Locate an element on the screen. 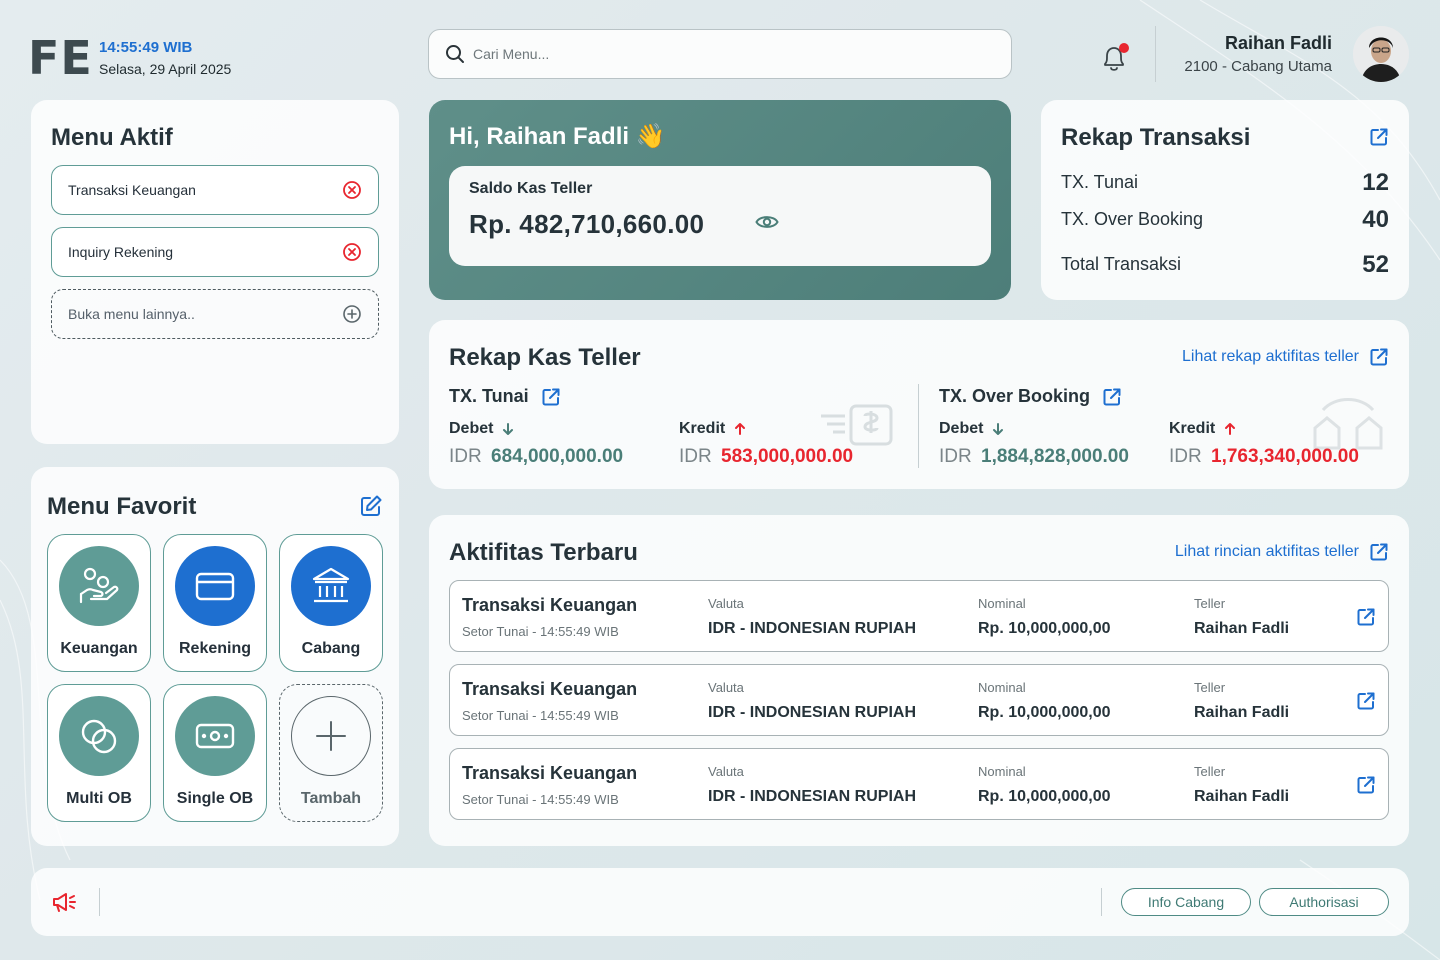  favorite-label: Rekening is located at coordinates (214, 648).